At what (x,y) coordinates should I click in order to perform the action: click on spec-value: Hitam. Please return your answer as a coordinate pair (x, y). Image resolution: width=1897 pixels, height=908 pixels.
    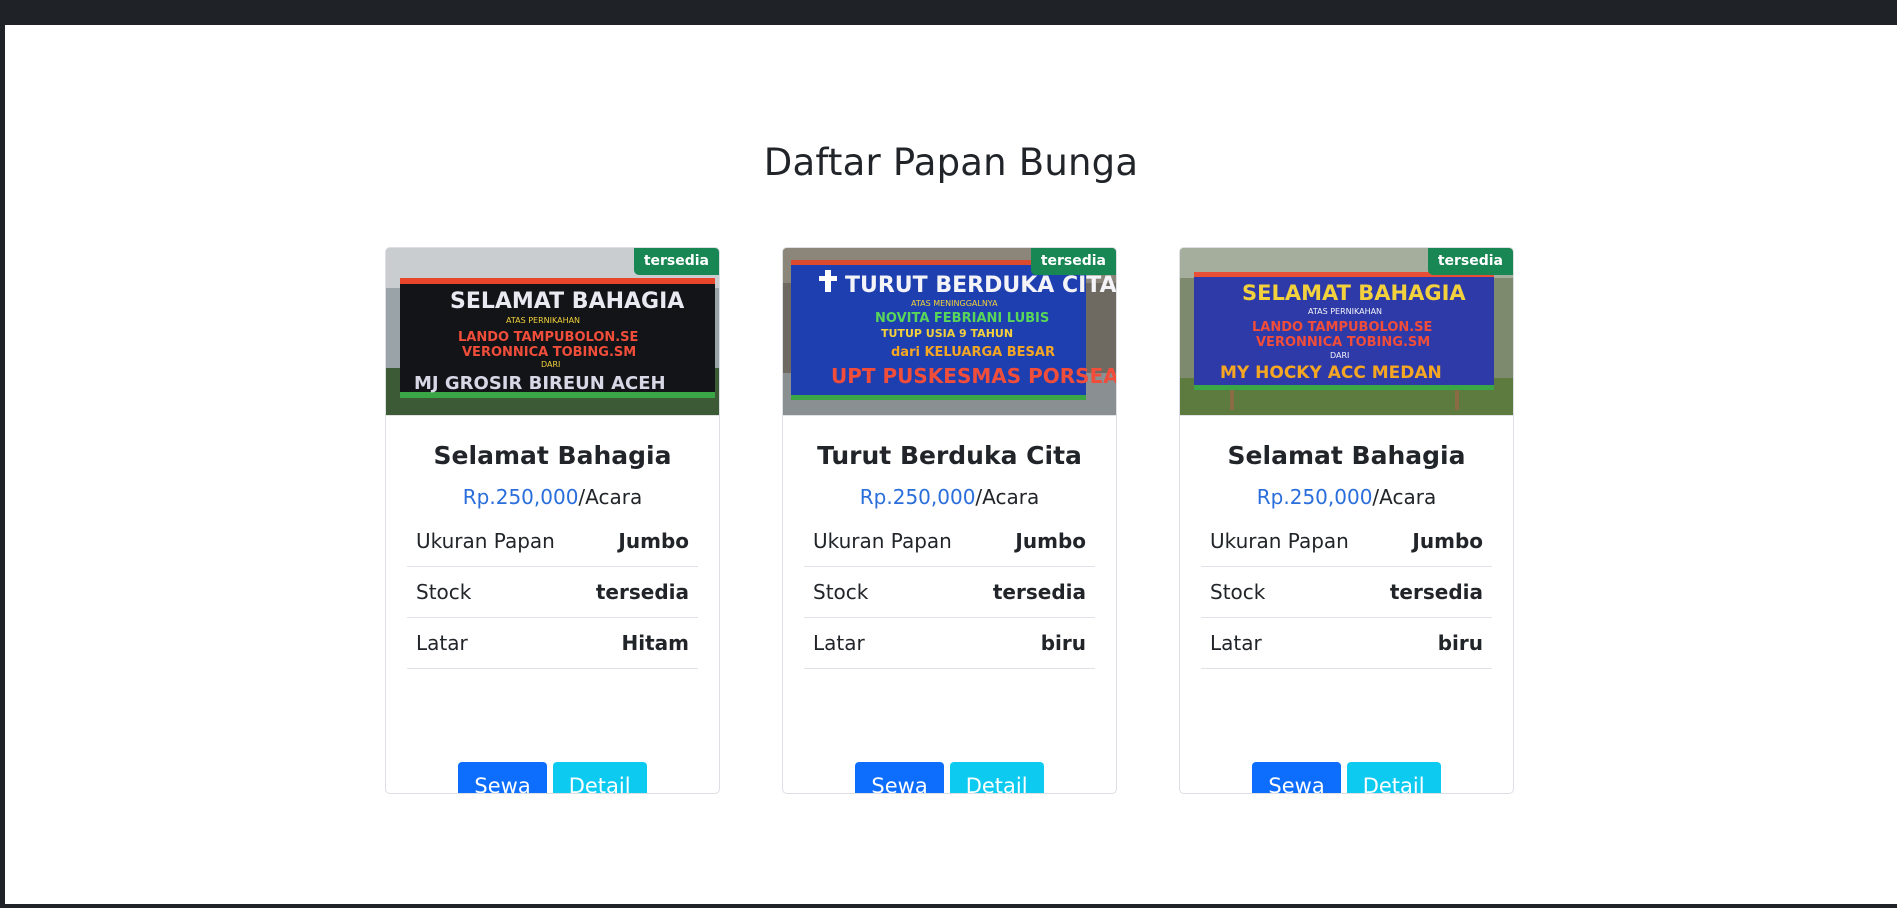
    Looking at the image, I should click on (655, 643).